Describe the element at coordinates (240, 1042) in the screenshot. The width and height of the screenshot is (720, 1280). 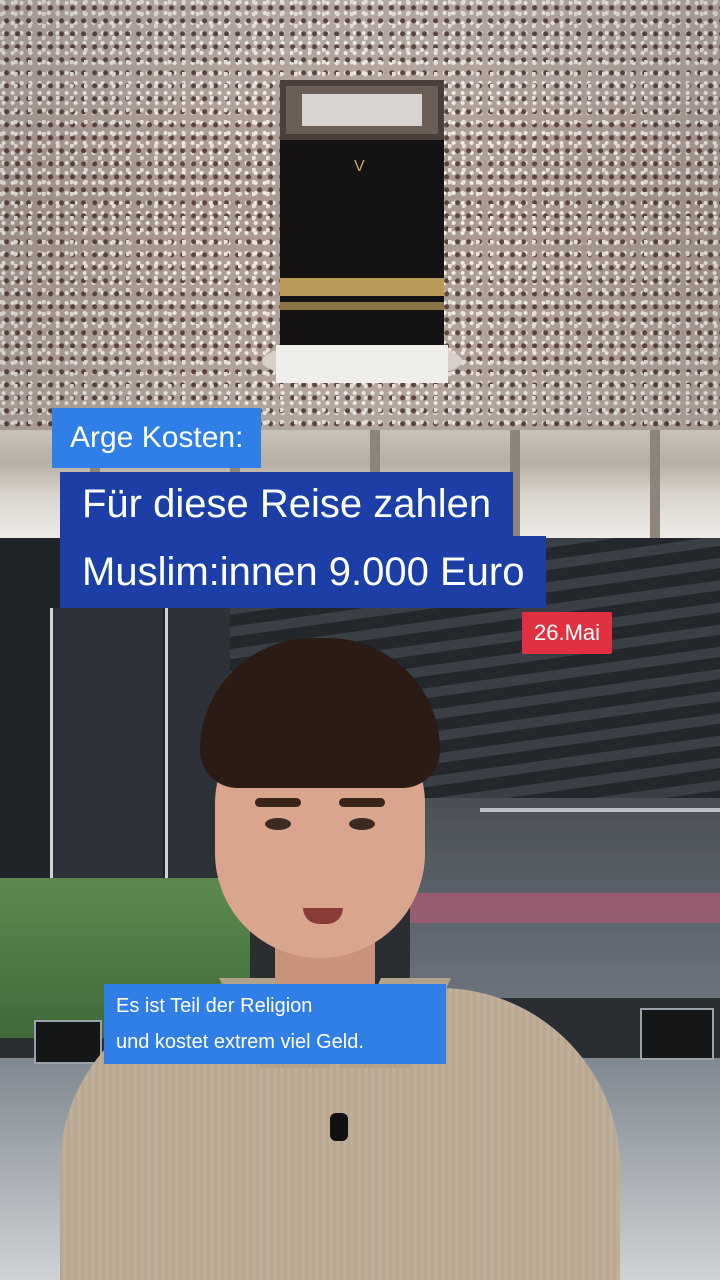
I see `subtitle-line-2: und kostet extrem viel Geld.` at that location.